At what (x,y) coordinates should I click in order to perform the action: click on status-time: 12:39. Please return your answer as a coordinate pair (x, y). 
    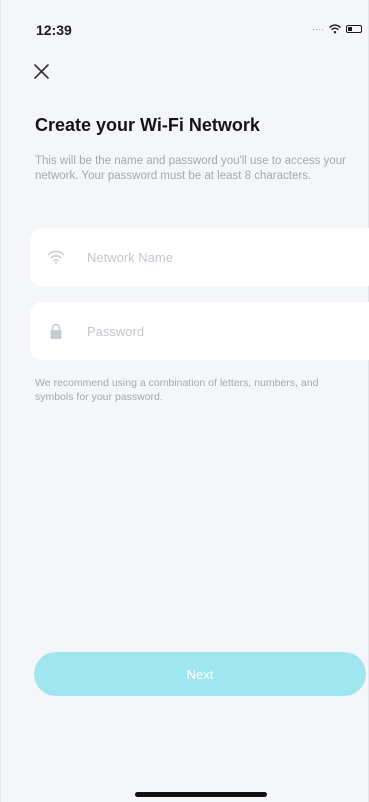
    Looking at the image, I should click on (54, 30).